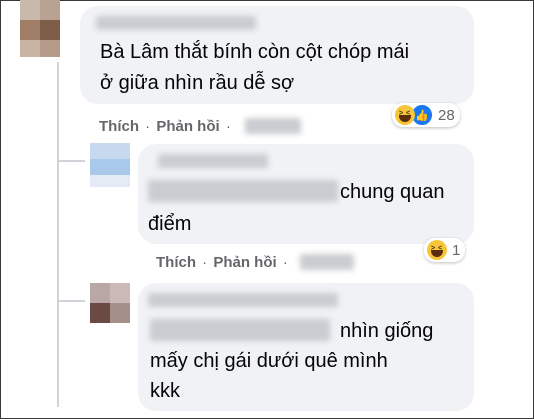 This screenshot has width=534, height=419. I want to click on reaction-summary: > < 👍 28, so click(426, 115).